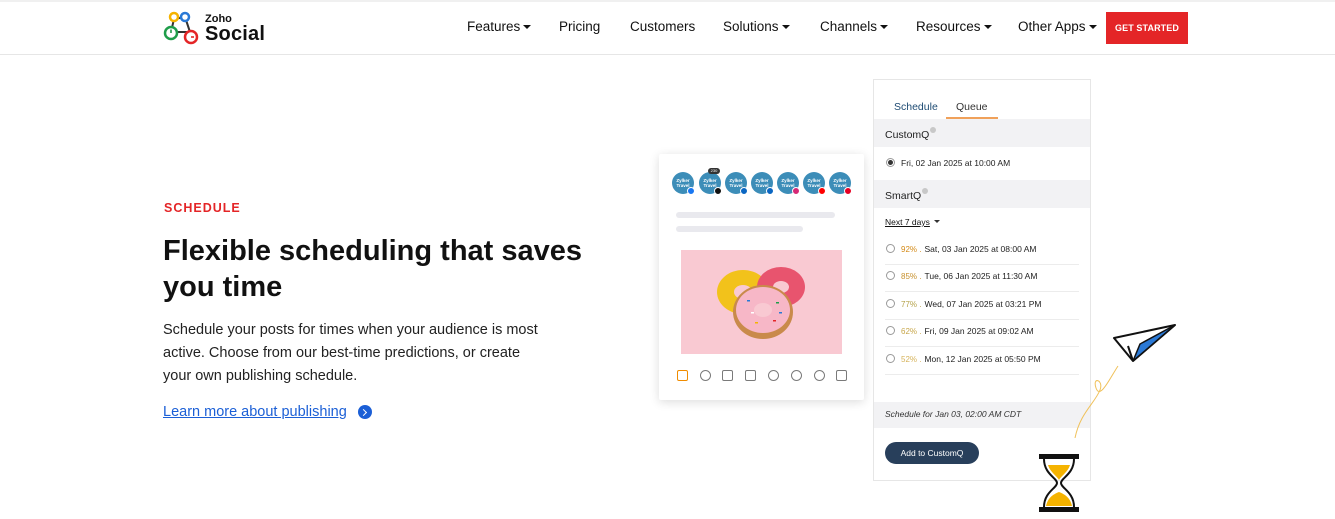 The height and width of the screenshot is (519, 1335). I want to click on customq-header: CustomQ, so click(982, 133).